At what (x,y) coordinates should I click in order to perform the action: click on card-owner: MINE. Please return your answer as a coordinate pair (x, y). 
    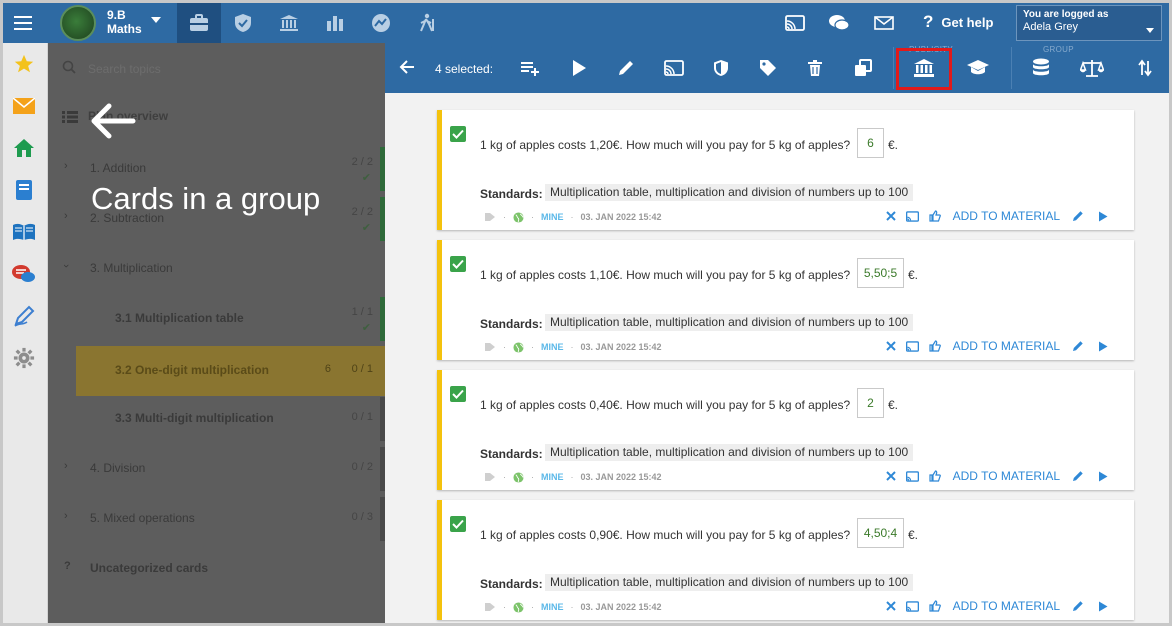
    Looking at the image, I should click on (552, 217).